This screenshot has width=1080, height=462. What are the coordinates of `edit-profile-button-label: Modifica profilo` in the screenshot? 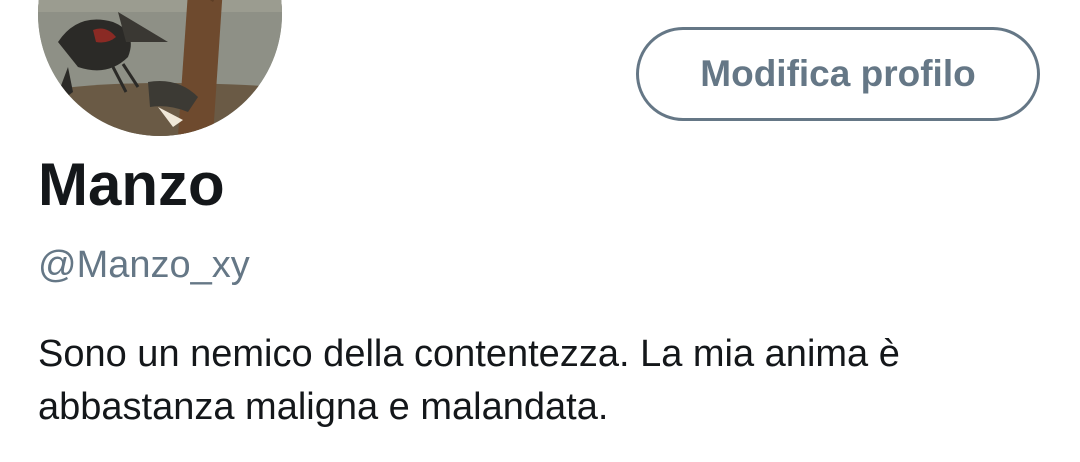 It's located at (838, 73).